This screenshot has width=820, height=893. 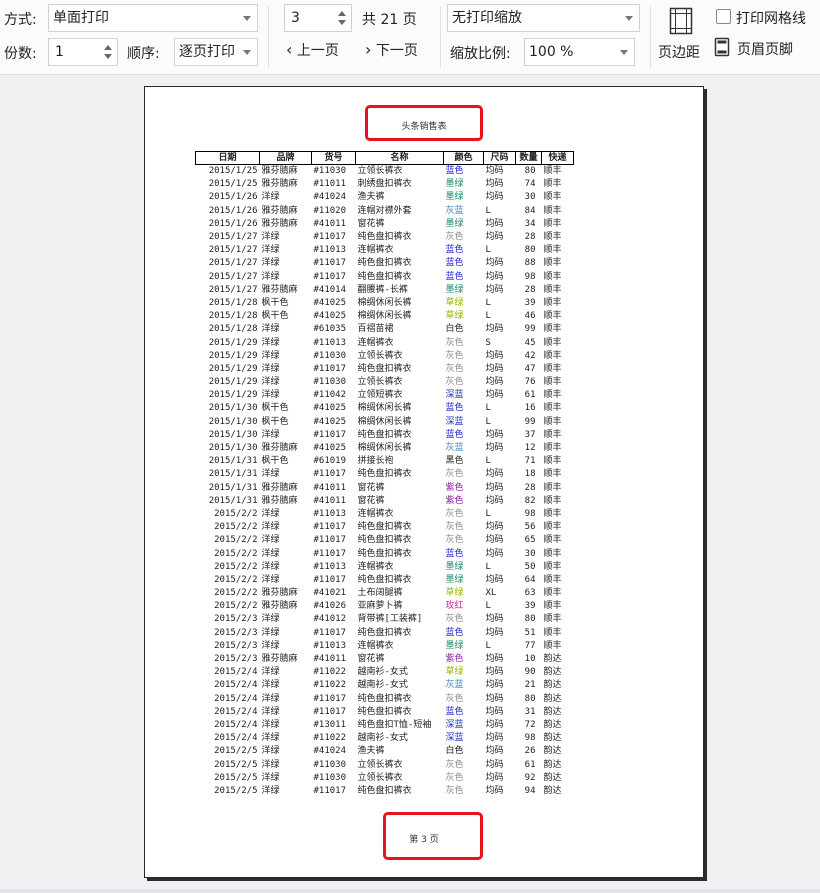 I want to click on zoom-label: 缩放比例:, so click(x=480, y=54).